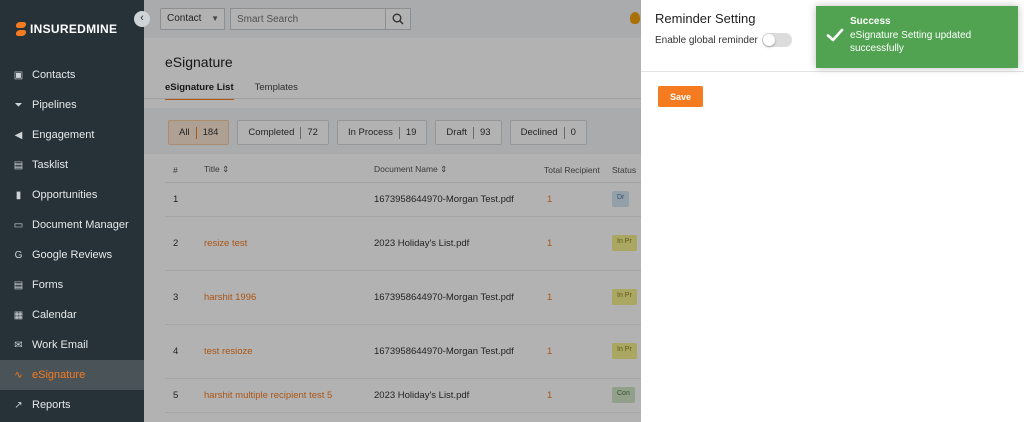 This screenshot has height=422, width=1024. Describe the element at coordinates (18, 75) in the screenshot. I see `contacts-icon: ▣` at that location.